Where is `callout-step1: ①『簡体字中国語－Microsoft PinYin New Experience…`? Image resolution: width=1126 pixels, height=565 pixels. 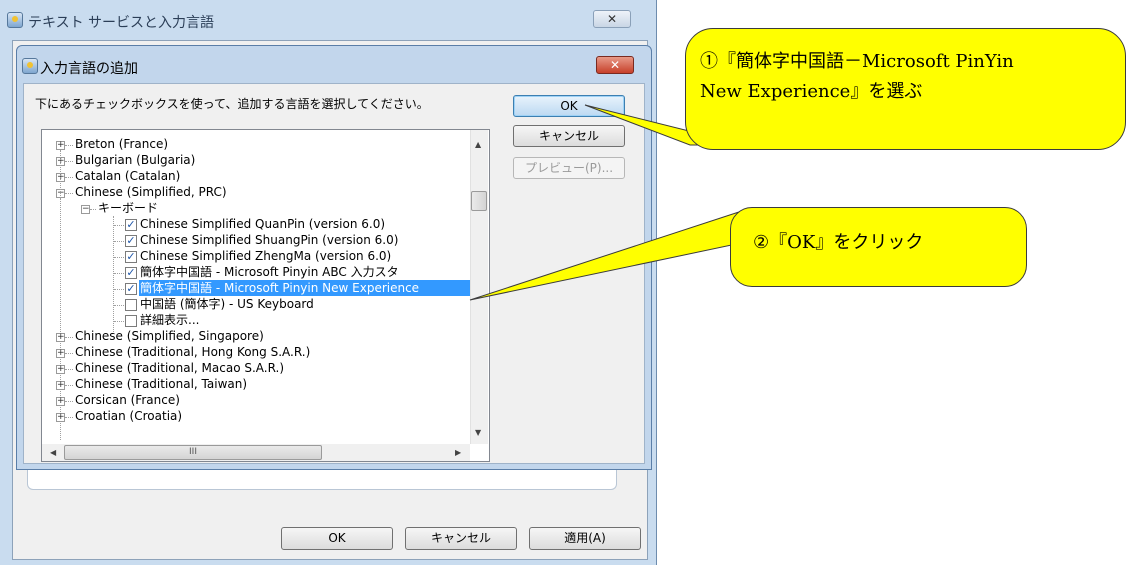
callout-step1: ①『簡体字中国語－Microsoft PinYin New Experience… is located at coordinates (905, 89).